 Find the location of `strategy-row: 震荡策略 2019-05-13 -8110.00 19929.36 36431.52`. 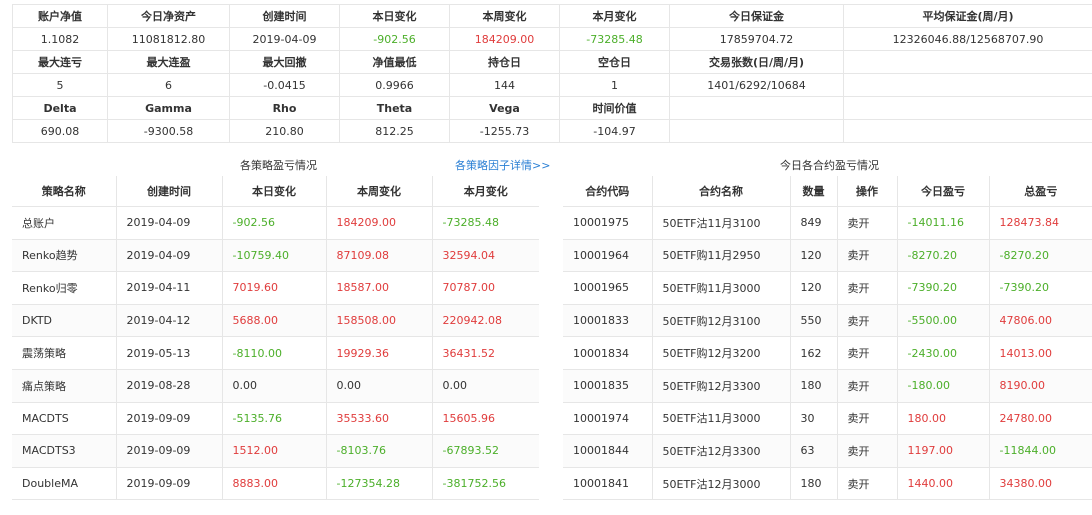

strategy-row: 震荡策略 2019-05-13 -8110.00 19929.36 36431.52 is located at coordinates (275, 353).